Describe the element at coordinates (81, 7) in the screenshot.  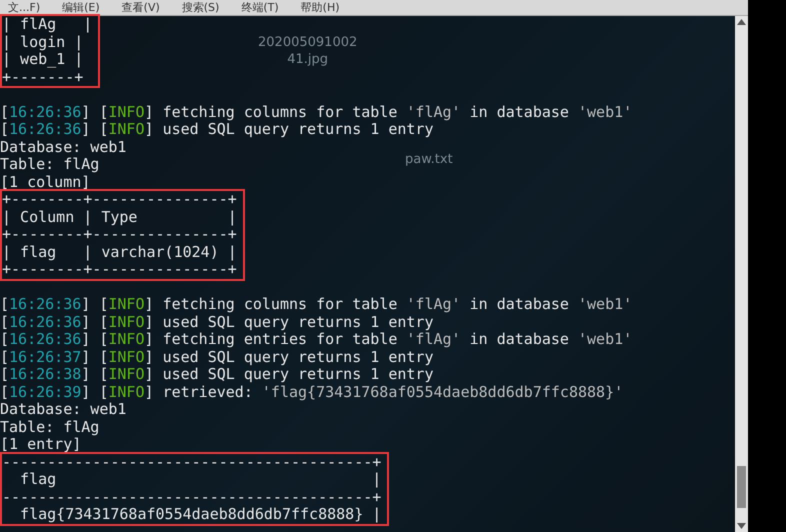
I see `menu-item: 编辑(E)` at that location.